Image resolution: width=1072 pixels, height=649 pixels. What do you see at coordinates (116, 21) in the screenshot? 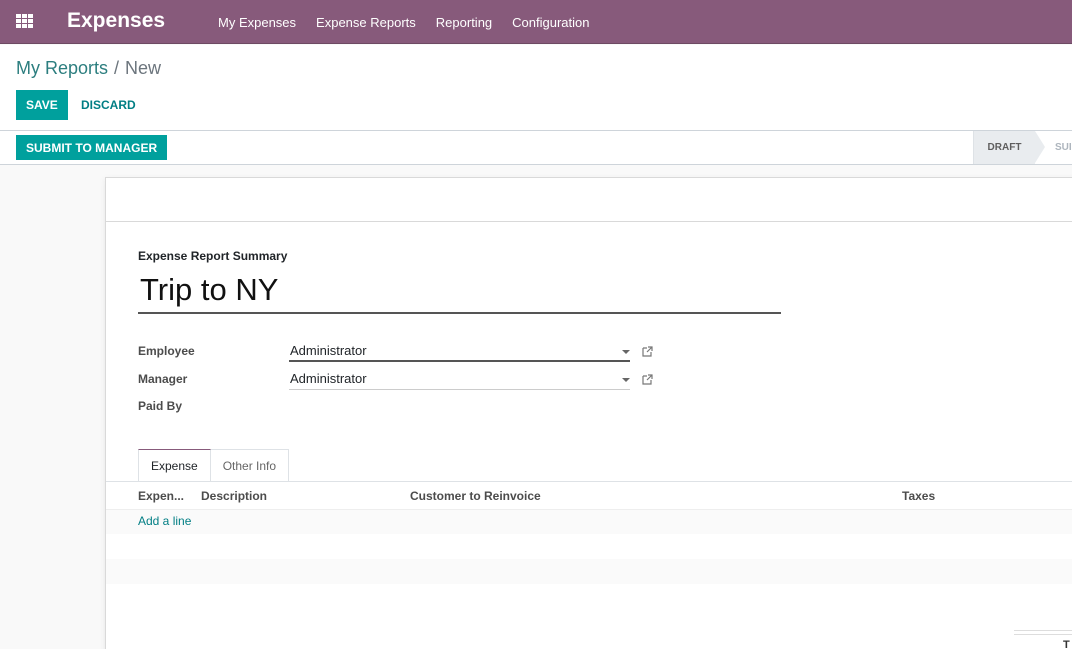
I see `app-brand: Expenses` at bounding box center [116, 21].